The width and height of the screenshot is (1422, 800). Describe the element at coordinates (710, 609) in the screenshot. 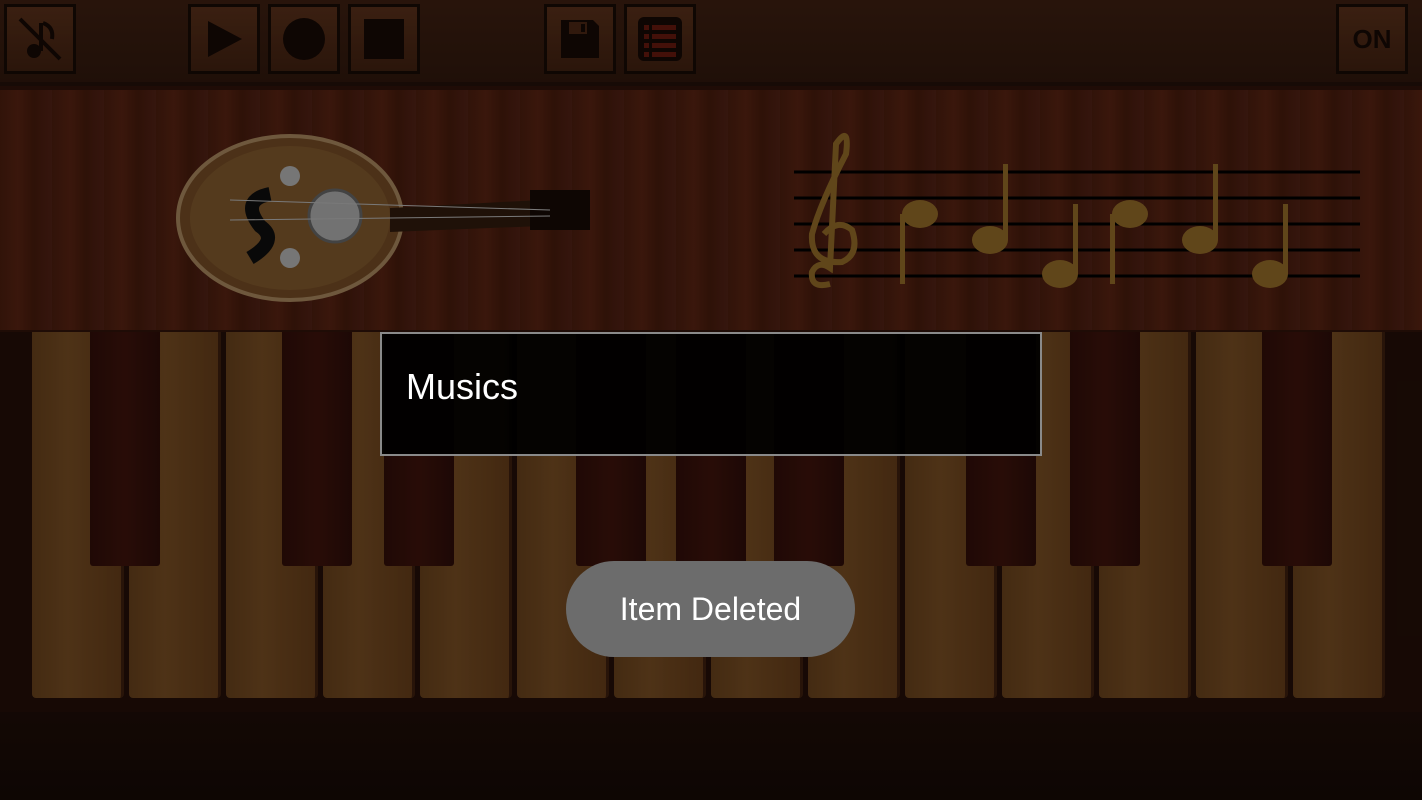

I see `toast-message: Item Deleted` at that location.